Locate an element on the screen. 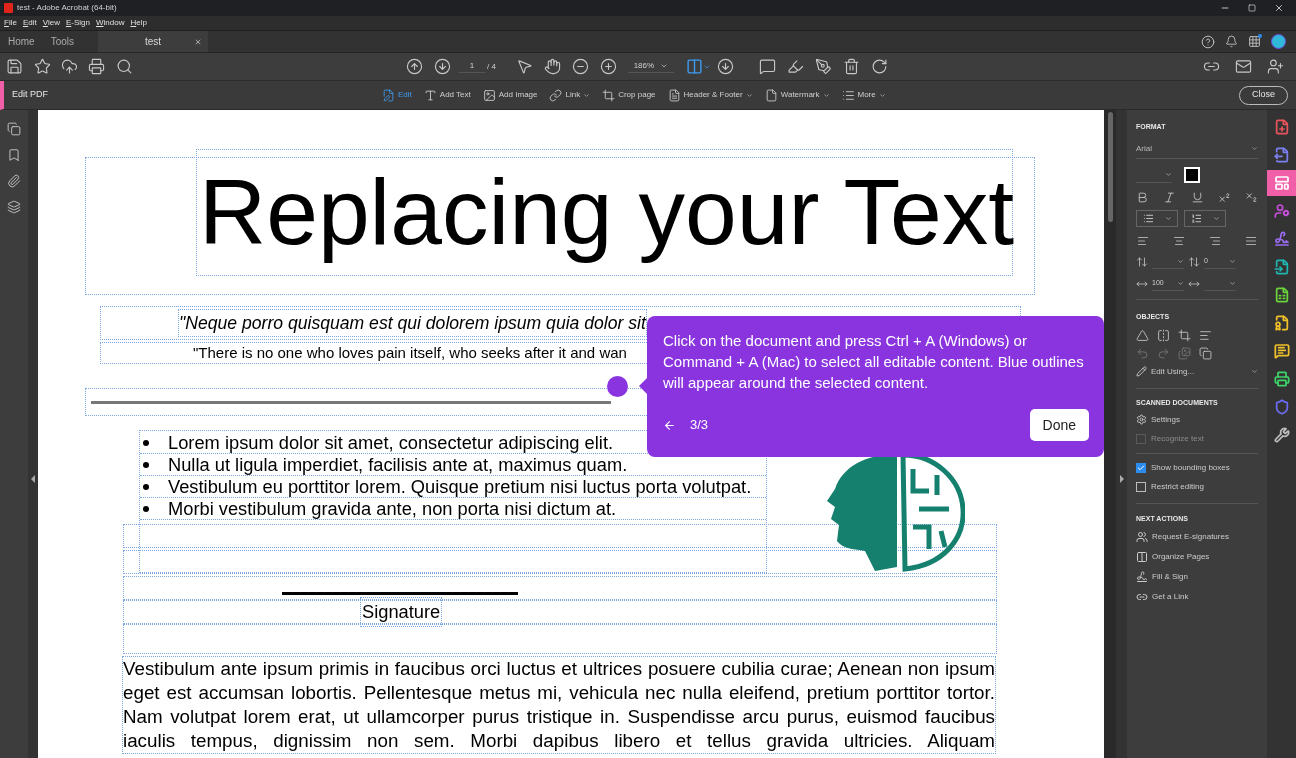 This screenshot has height=758, width=1296. menu-item: Window is located at coordinates (110, 23).